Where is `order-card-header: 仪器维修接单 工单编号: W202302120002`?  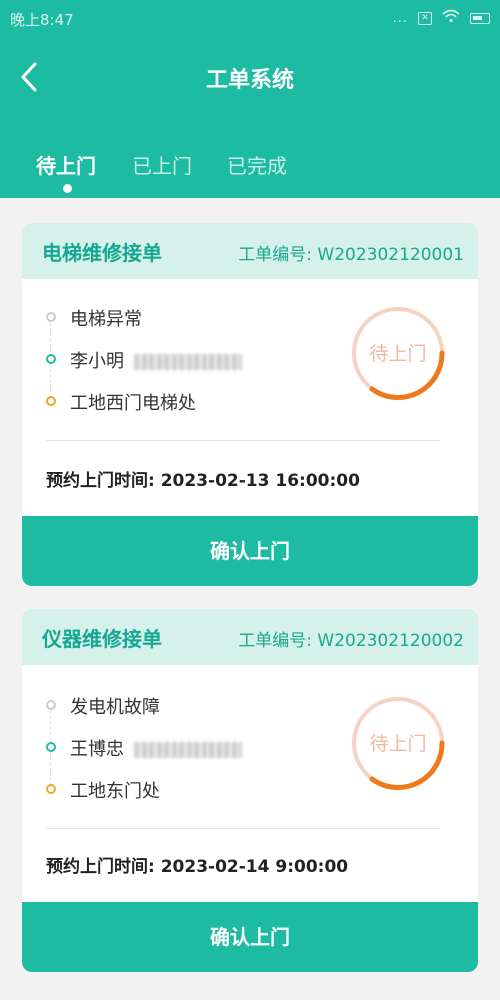
order-card-header: 仪器维修接单 工单编号: W202302120002 is located at coordinates (250, 637).